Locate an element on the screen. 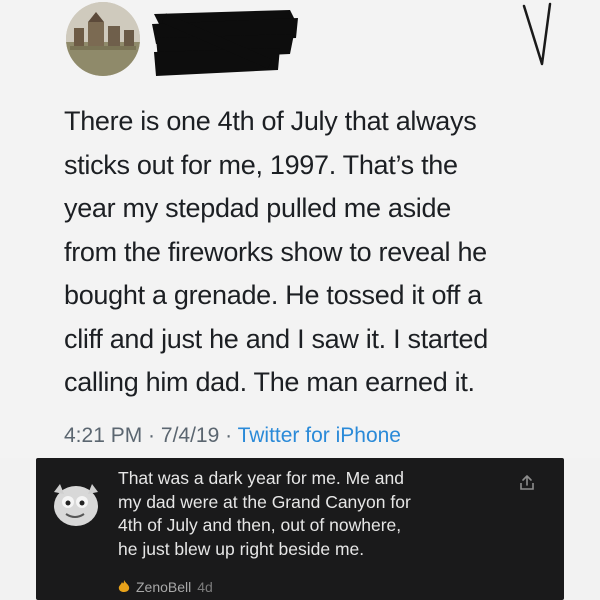 Image resolution: width=600 pixels, height=600 pixels. comment-time-ago: 4d is located at coordinates (205, 587).